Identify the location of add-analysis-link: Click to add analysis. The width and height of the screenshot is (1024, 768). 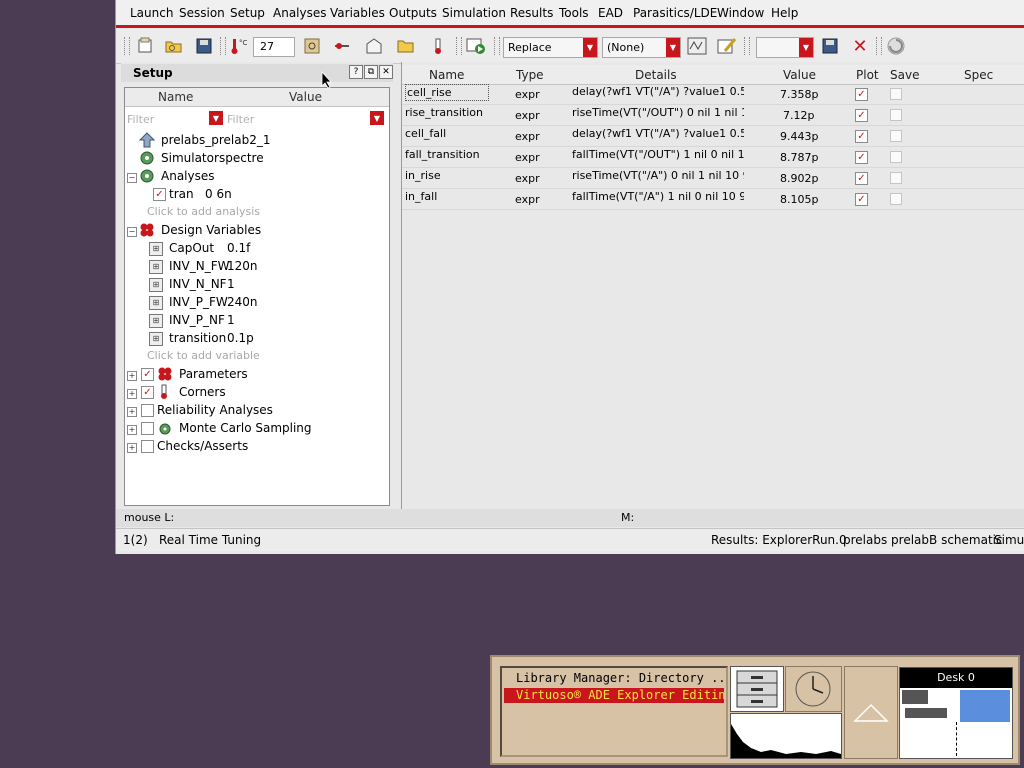
(203, 214).